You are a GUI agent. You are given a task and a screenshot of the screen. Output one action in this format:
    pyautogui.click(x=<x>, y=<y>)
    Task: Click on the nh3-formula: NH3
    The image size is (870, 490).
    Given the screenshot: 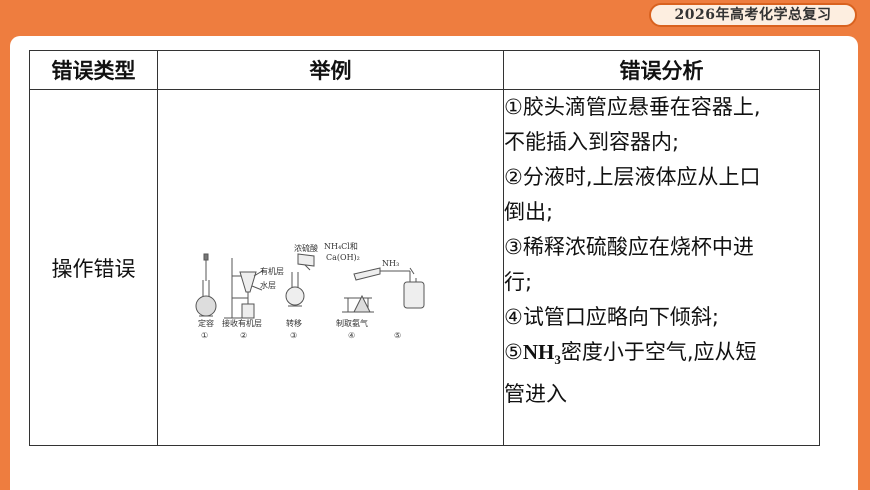 What is the action you would take?
    pyautogui.click(x=541, y=353)
    